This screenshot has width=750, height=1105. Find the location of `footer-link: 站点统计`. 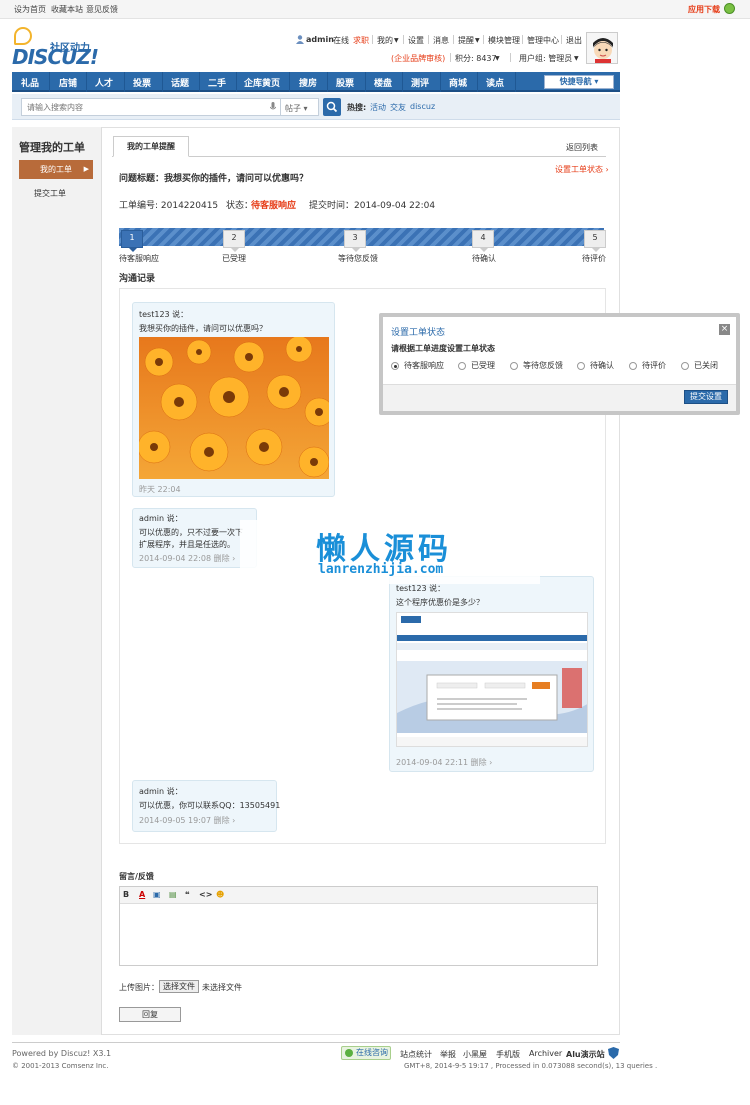

footer-link: 站点统计 is located at coordinates (416, 1054).